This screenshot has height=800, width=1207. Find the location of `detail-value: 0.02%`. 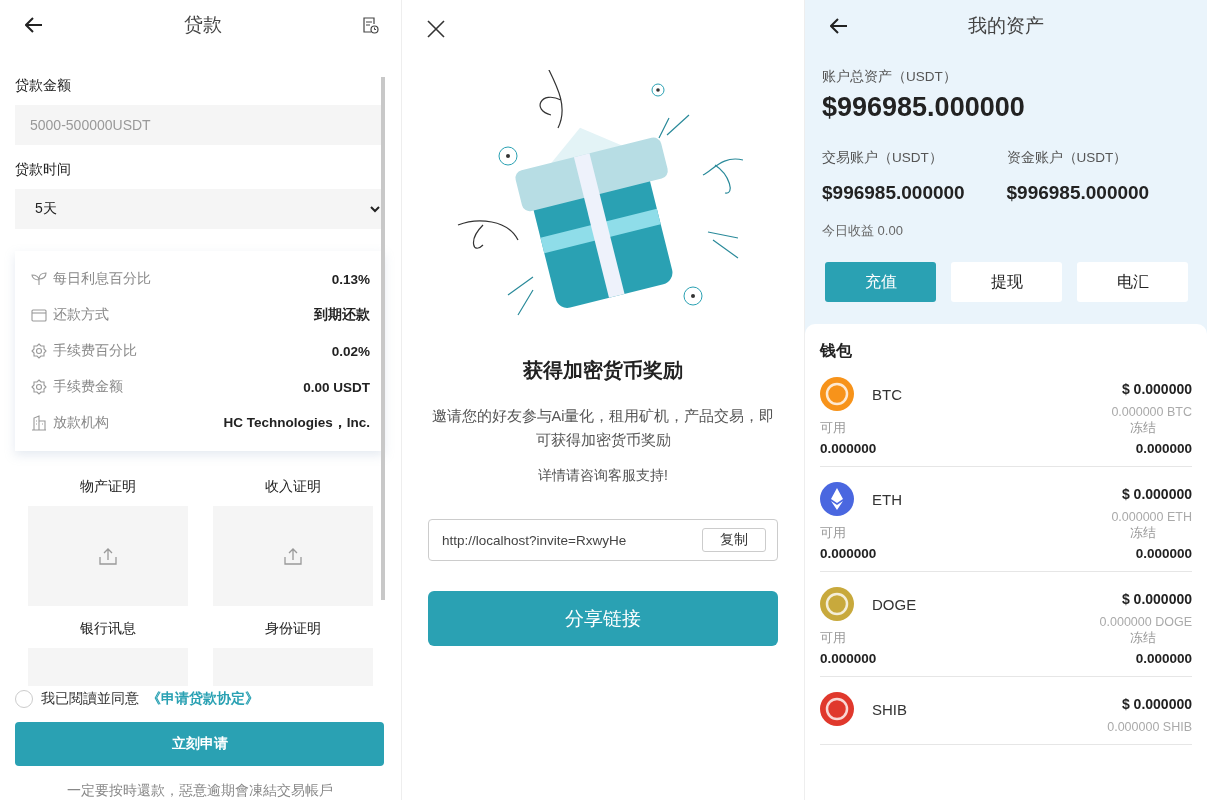

detail-value: 0.02% is located at coordinates (350, 351).